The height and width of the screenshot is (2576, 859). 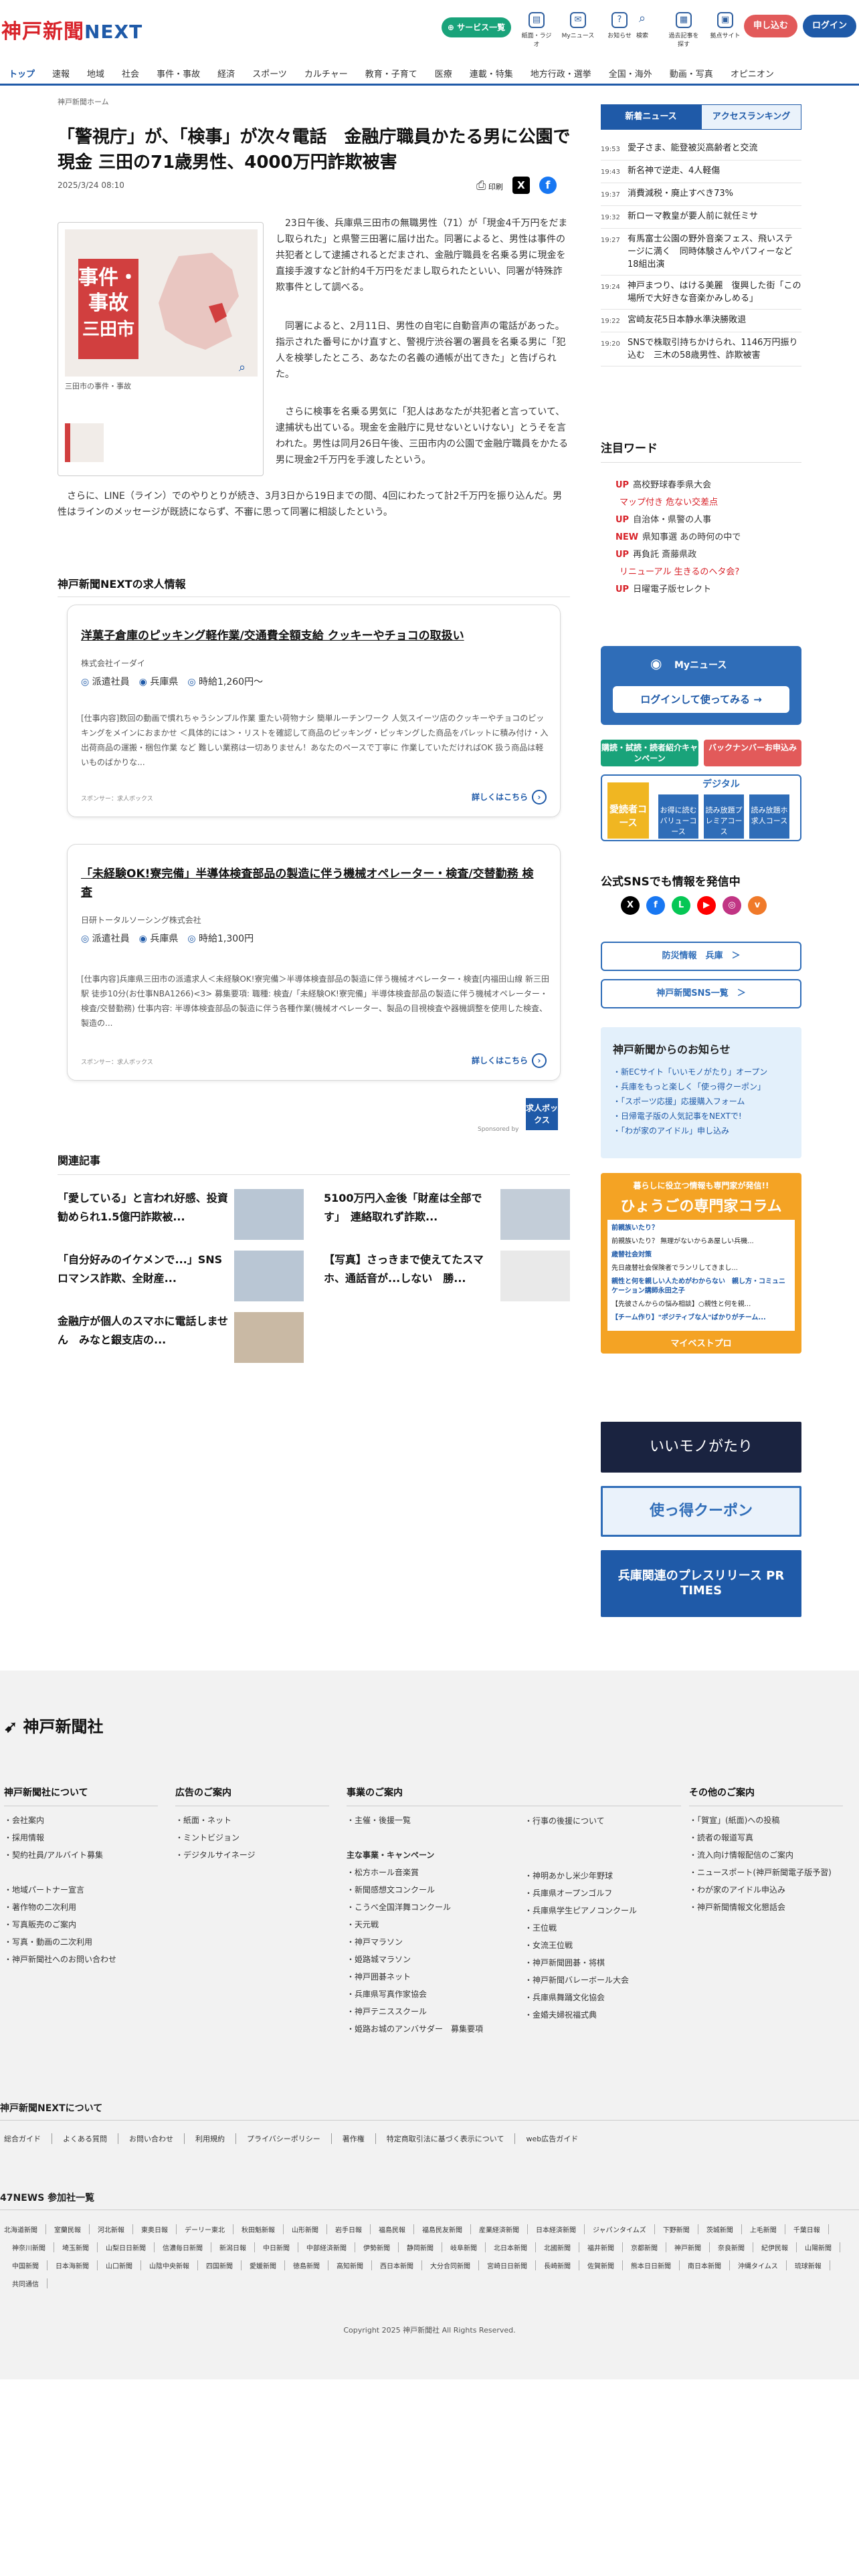 I want to click on 47news-member-link: 北日本新聞, so click(x=511, y=2247).